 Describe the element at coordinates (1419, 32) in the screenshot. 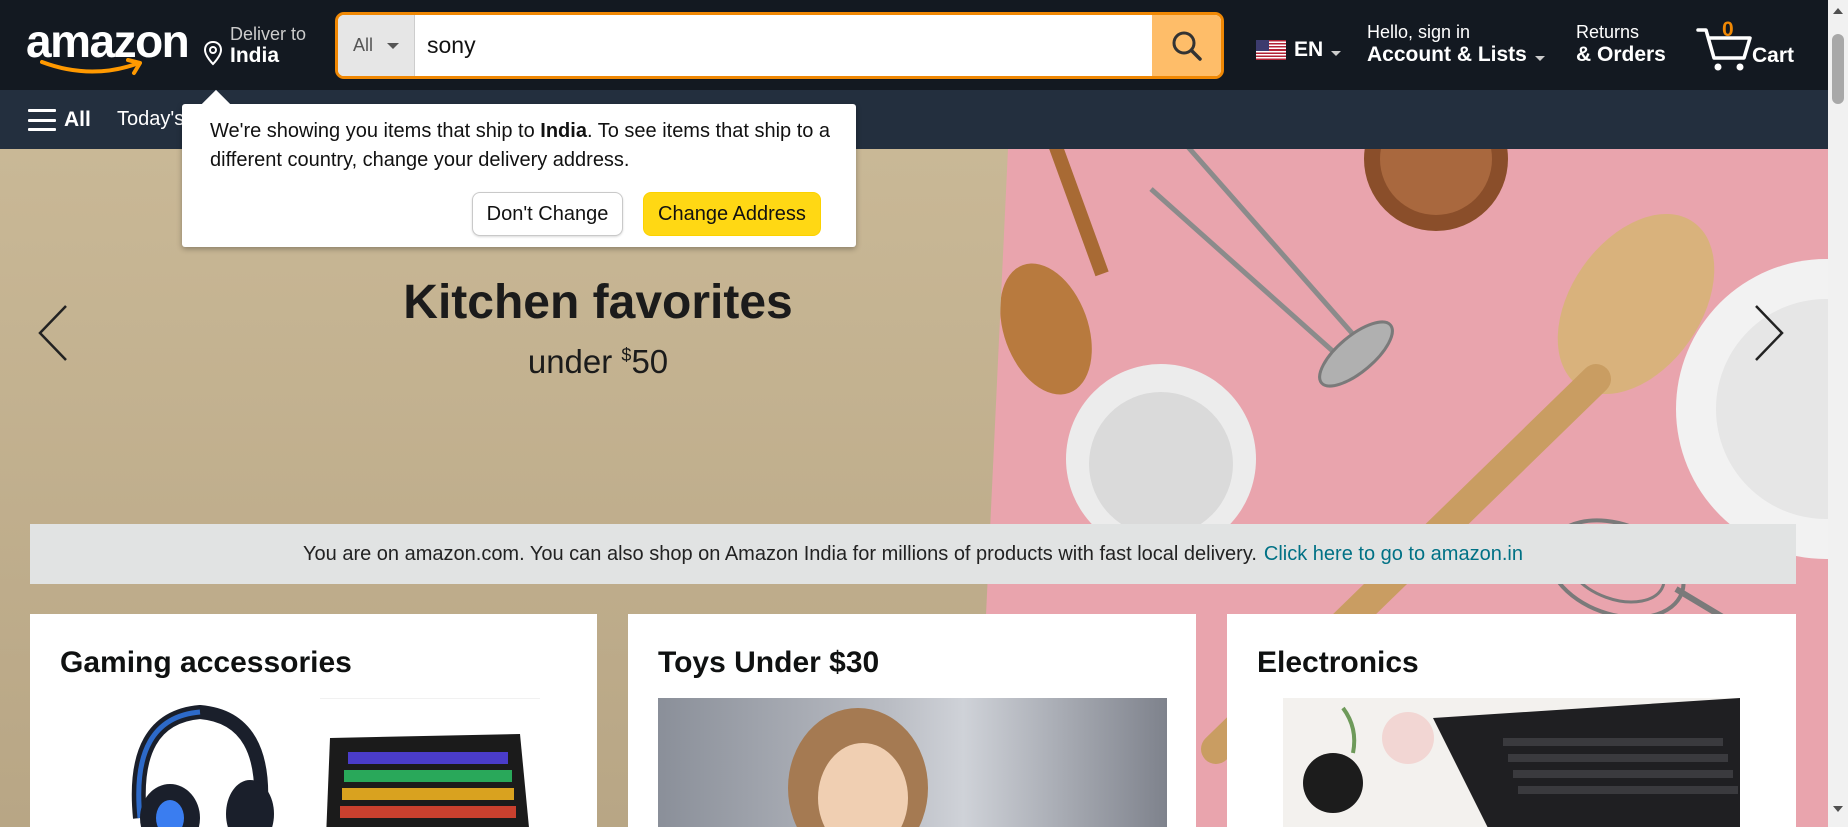

I see `account-greeting: Hello, sign in` at that location.